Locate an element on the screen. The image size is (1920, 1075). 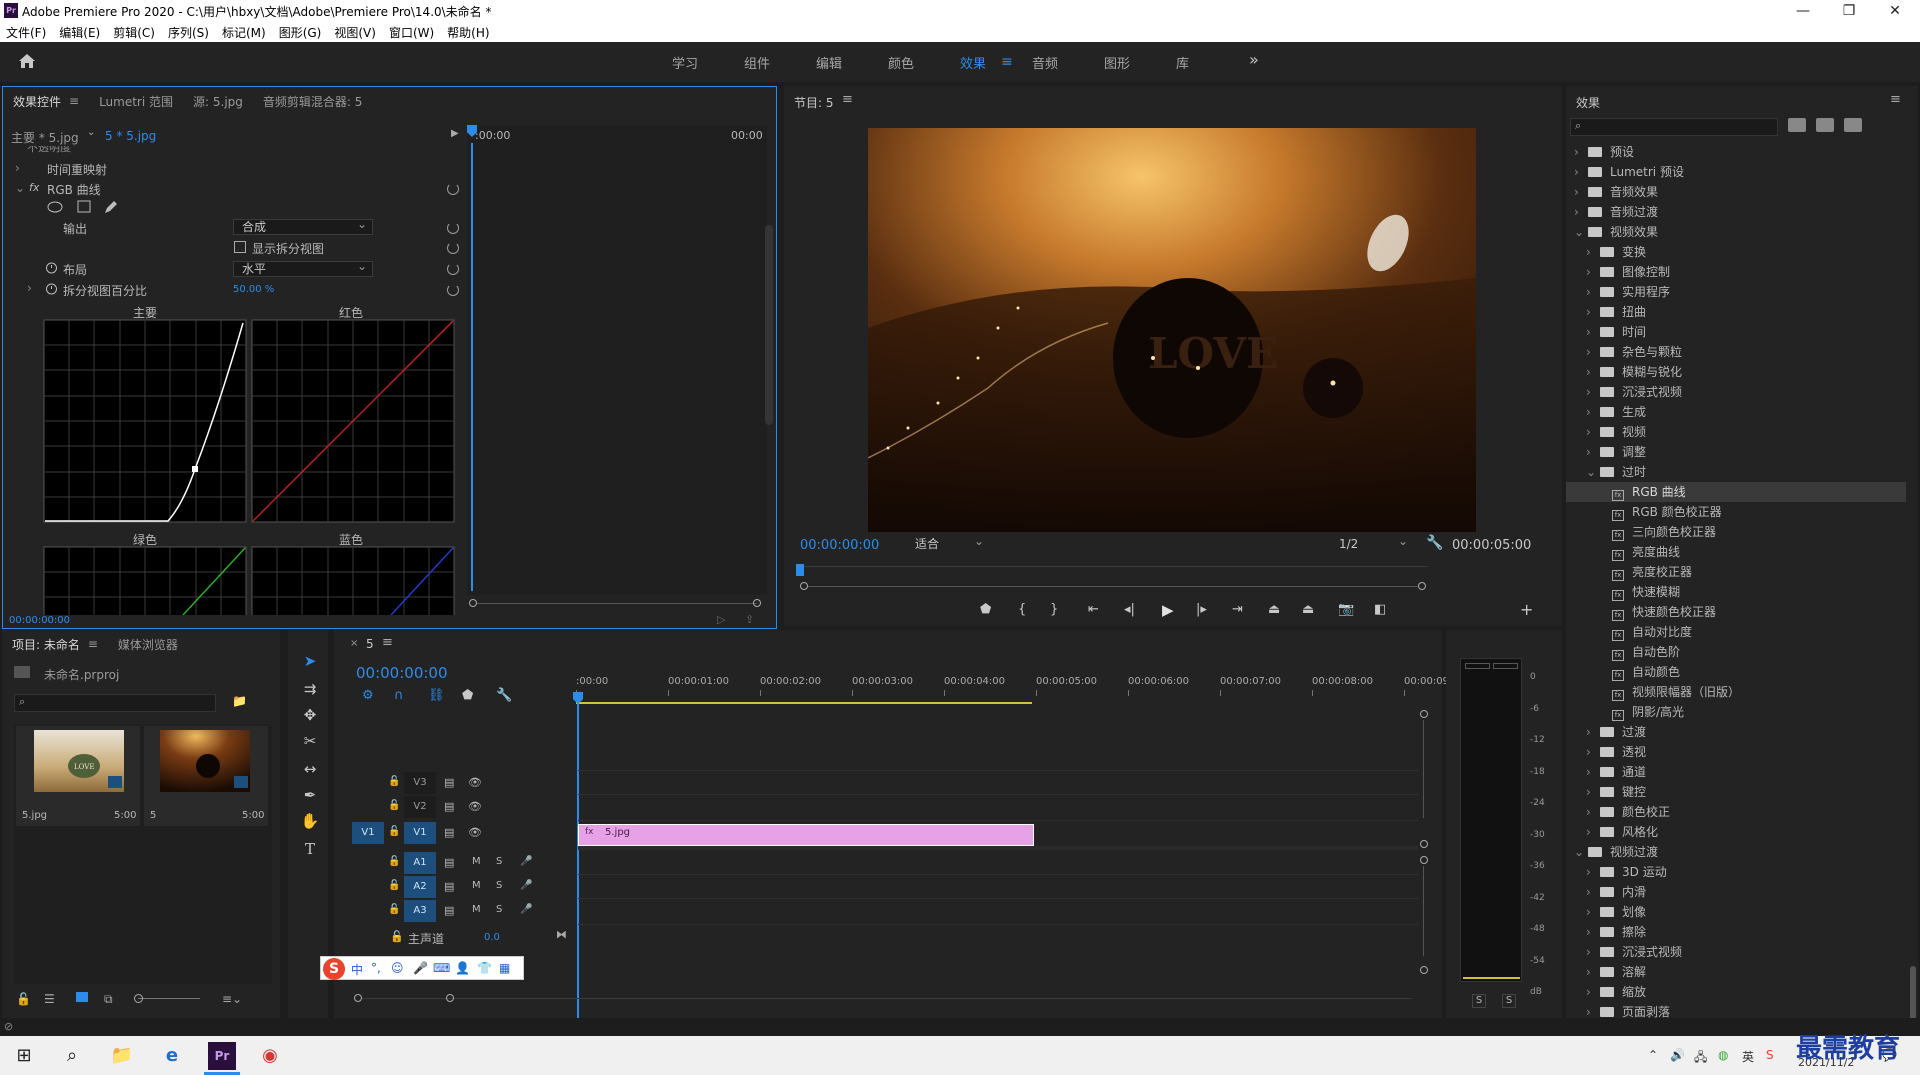
play-audio-icon: ▷ is located at coordinates (721, 619).